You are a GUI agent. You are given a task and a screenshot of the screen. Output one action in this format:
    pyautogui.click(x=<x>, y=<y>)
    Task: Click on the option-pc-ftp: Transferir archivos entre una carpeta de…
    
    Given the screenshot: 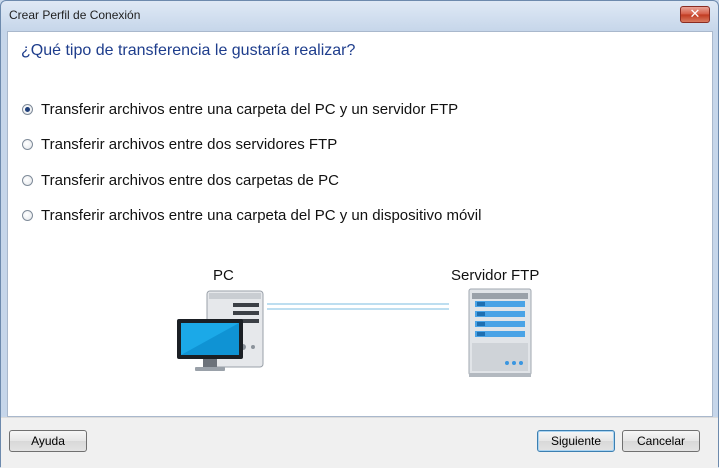 What is the action you would take?
    pyautogui.click(x=240, y=109)
    